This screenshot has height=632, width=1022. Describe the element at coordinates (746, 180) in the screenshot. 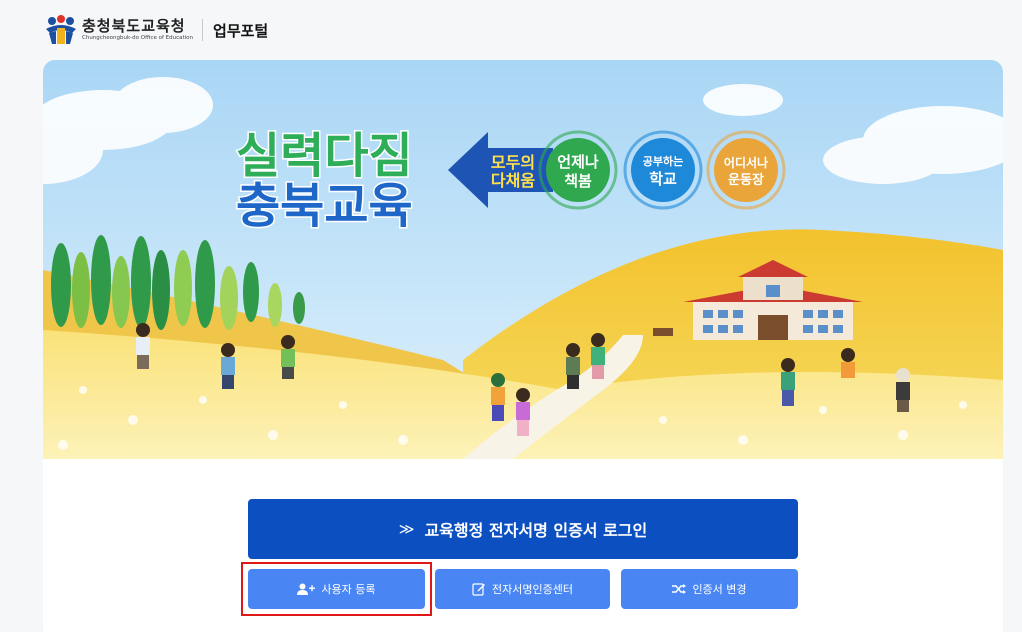

I see `circle-3-line2: 운동장` at that location.